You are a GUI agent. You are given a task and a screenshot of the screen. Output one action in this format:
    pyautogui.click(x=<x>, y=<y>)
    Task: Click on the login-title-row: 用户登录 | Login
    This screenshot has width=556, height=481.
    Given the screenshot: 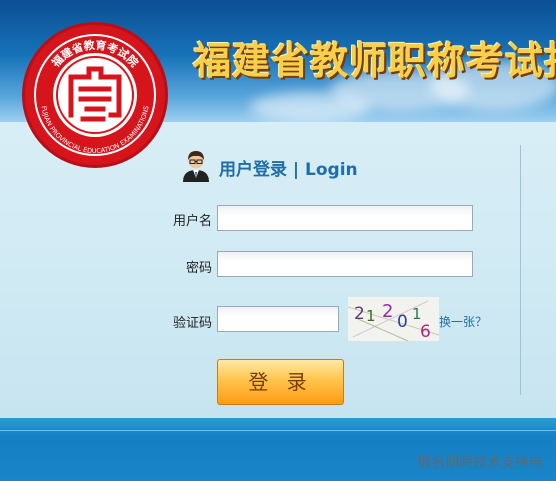 What is the action you would take?
    pyautogui.click(x=269, y=167)
    